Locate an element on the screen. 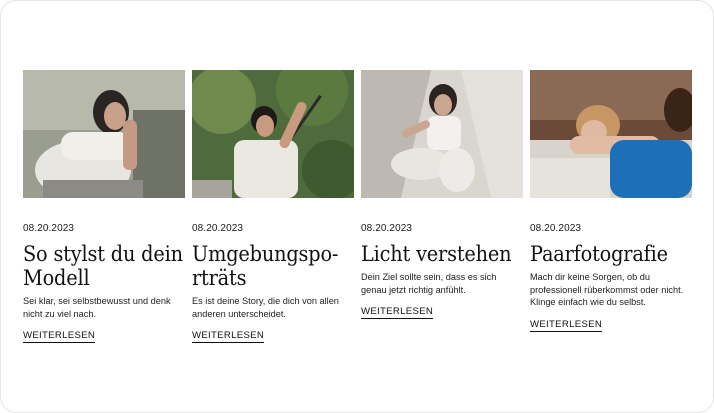 This screenshot has width=714, height=413. light-portrait-photo is located at coordinates (442, 134).